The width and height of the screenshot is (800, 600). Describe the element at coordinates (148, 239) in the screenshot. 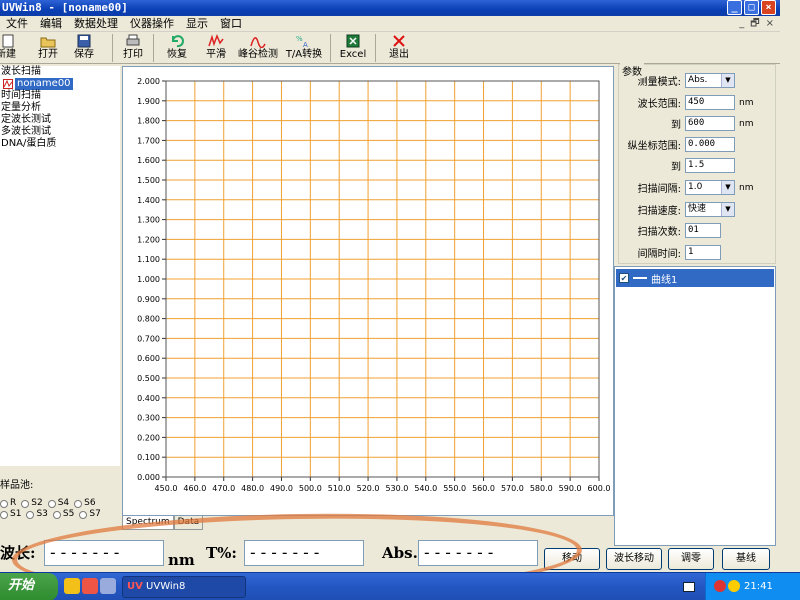

I see `y-tick-label: 1.200` at that location.